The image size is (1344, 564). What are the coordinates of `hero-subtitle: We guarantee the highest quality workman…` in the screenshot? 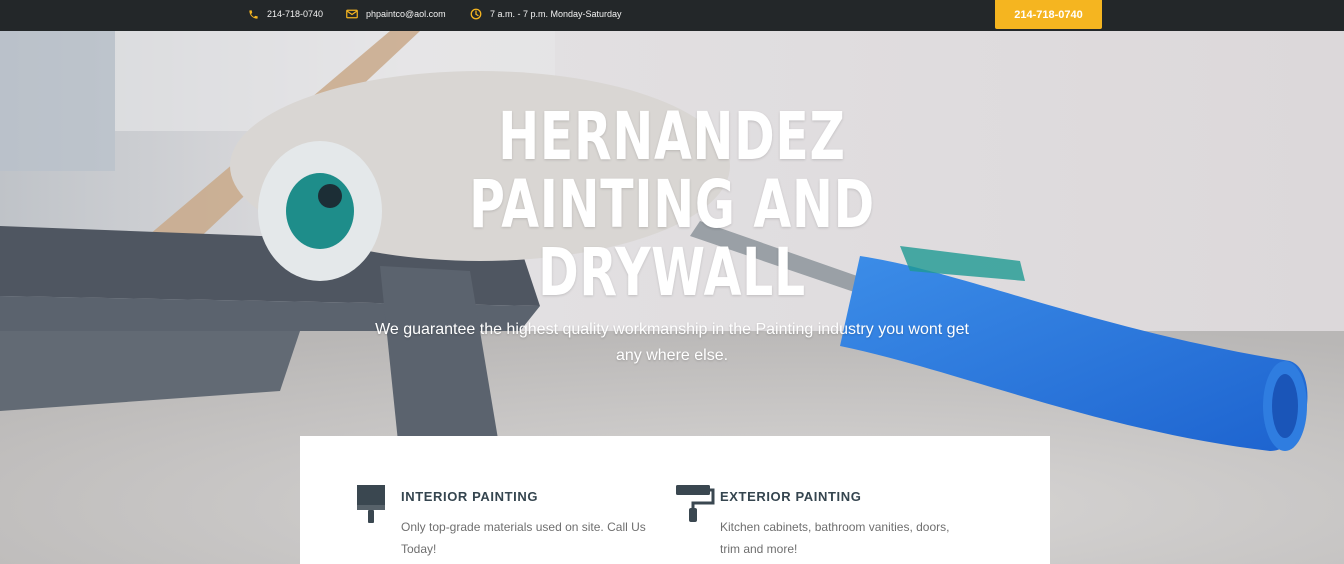 It's located at (672, 342).